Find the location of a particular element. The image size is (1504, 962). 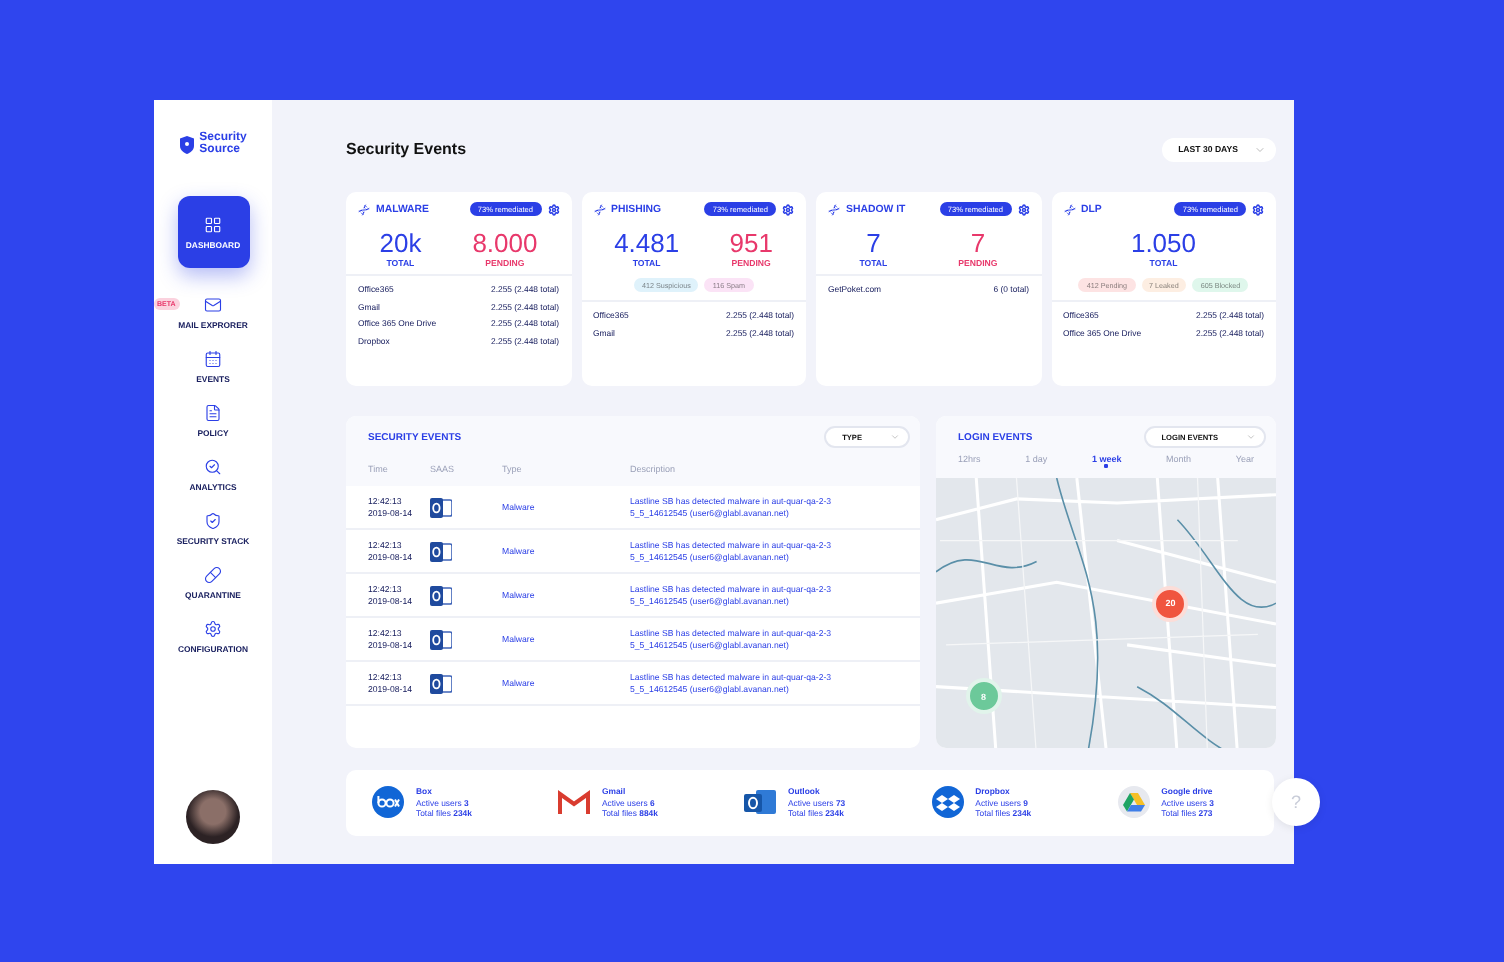

circle-logo-icon is located at coordinates (388, 802).